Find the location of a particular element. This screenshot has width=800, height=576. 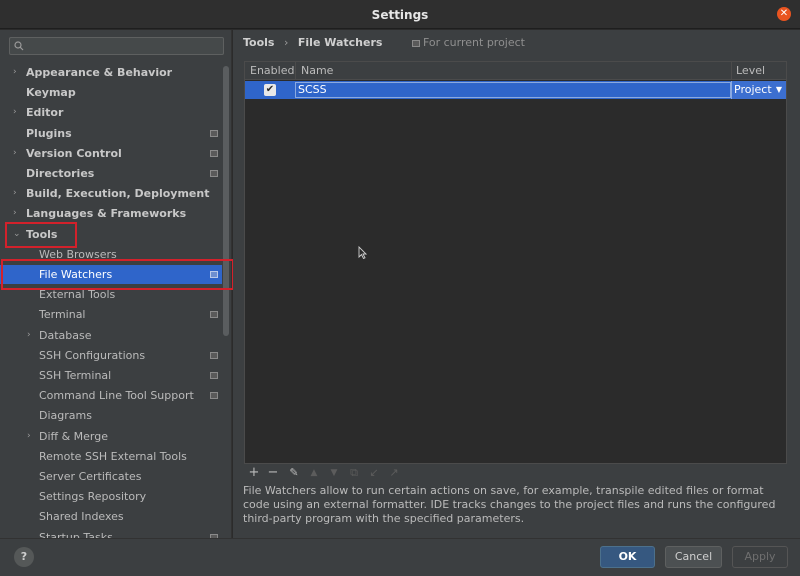

cancel-button: Cancel is located at coordinates (693, 557).